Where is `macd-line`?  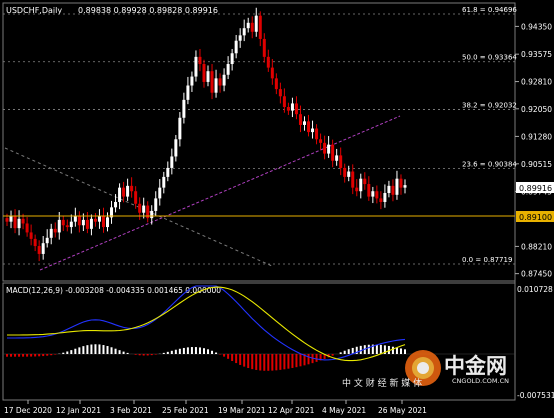 macd-line is located at coordinates (206, 323).